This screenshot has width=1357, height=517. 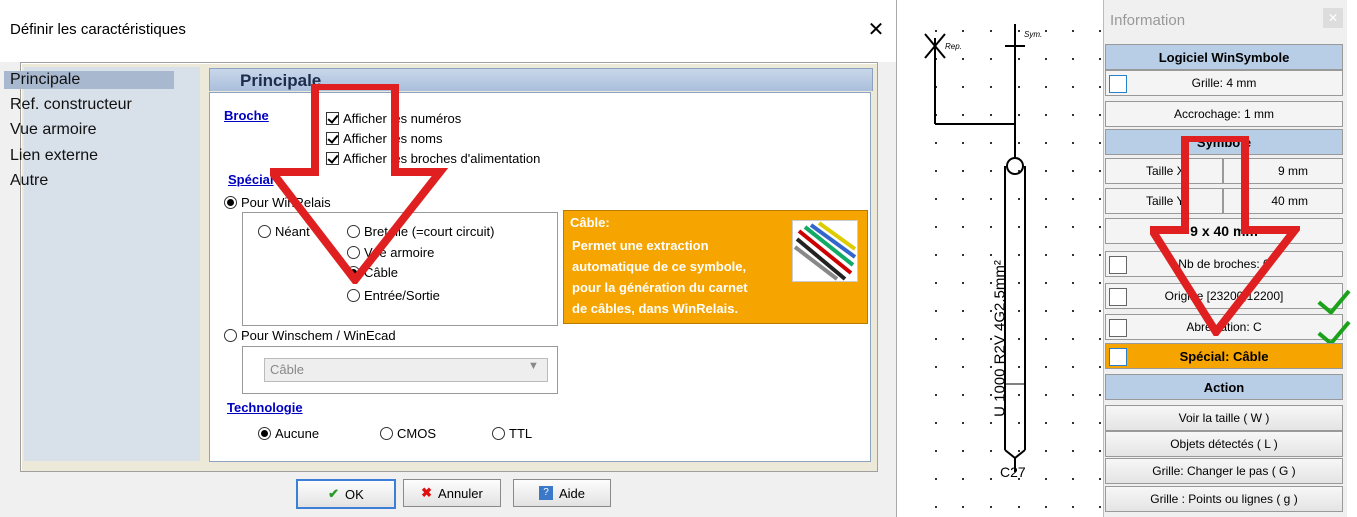 What do you see at coordinates (640, 245) in the screenshot?
I see `cable-info-line: Permet une extraction` at bounding box center [640, 245].